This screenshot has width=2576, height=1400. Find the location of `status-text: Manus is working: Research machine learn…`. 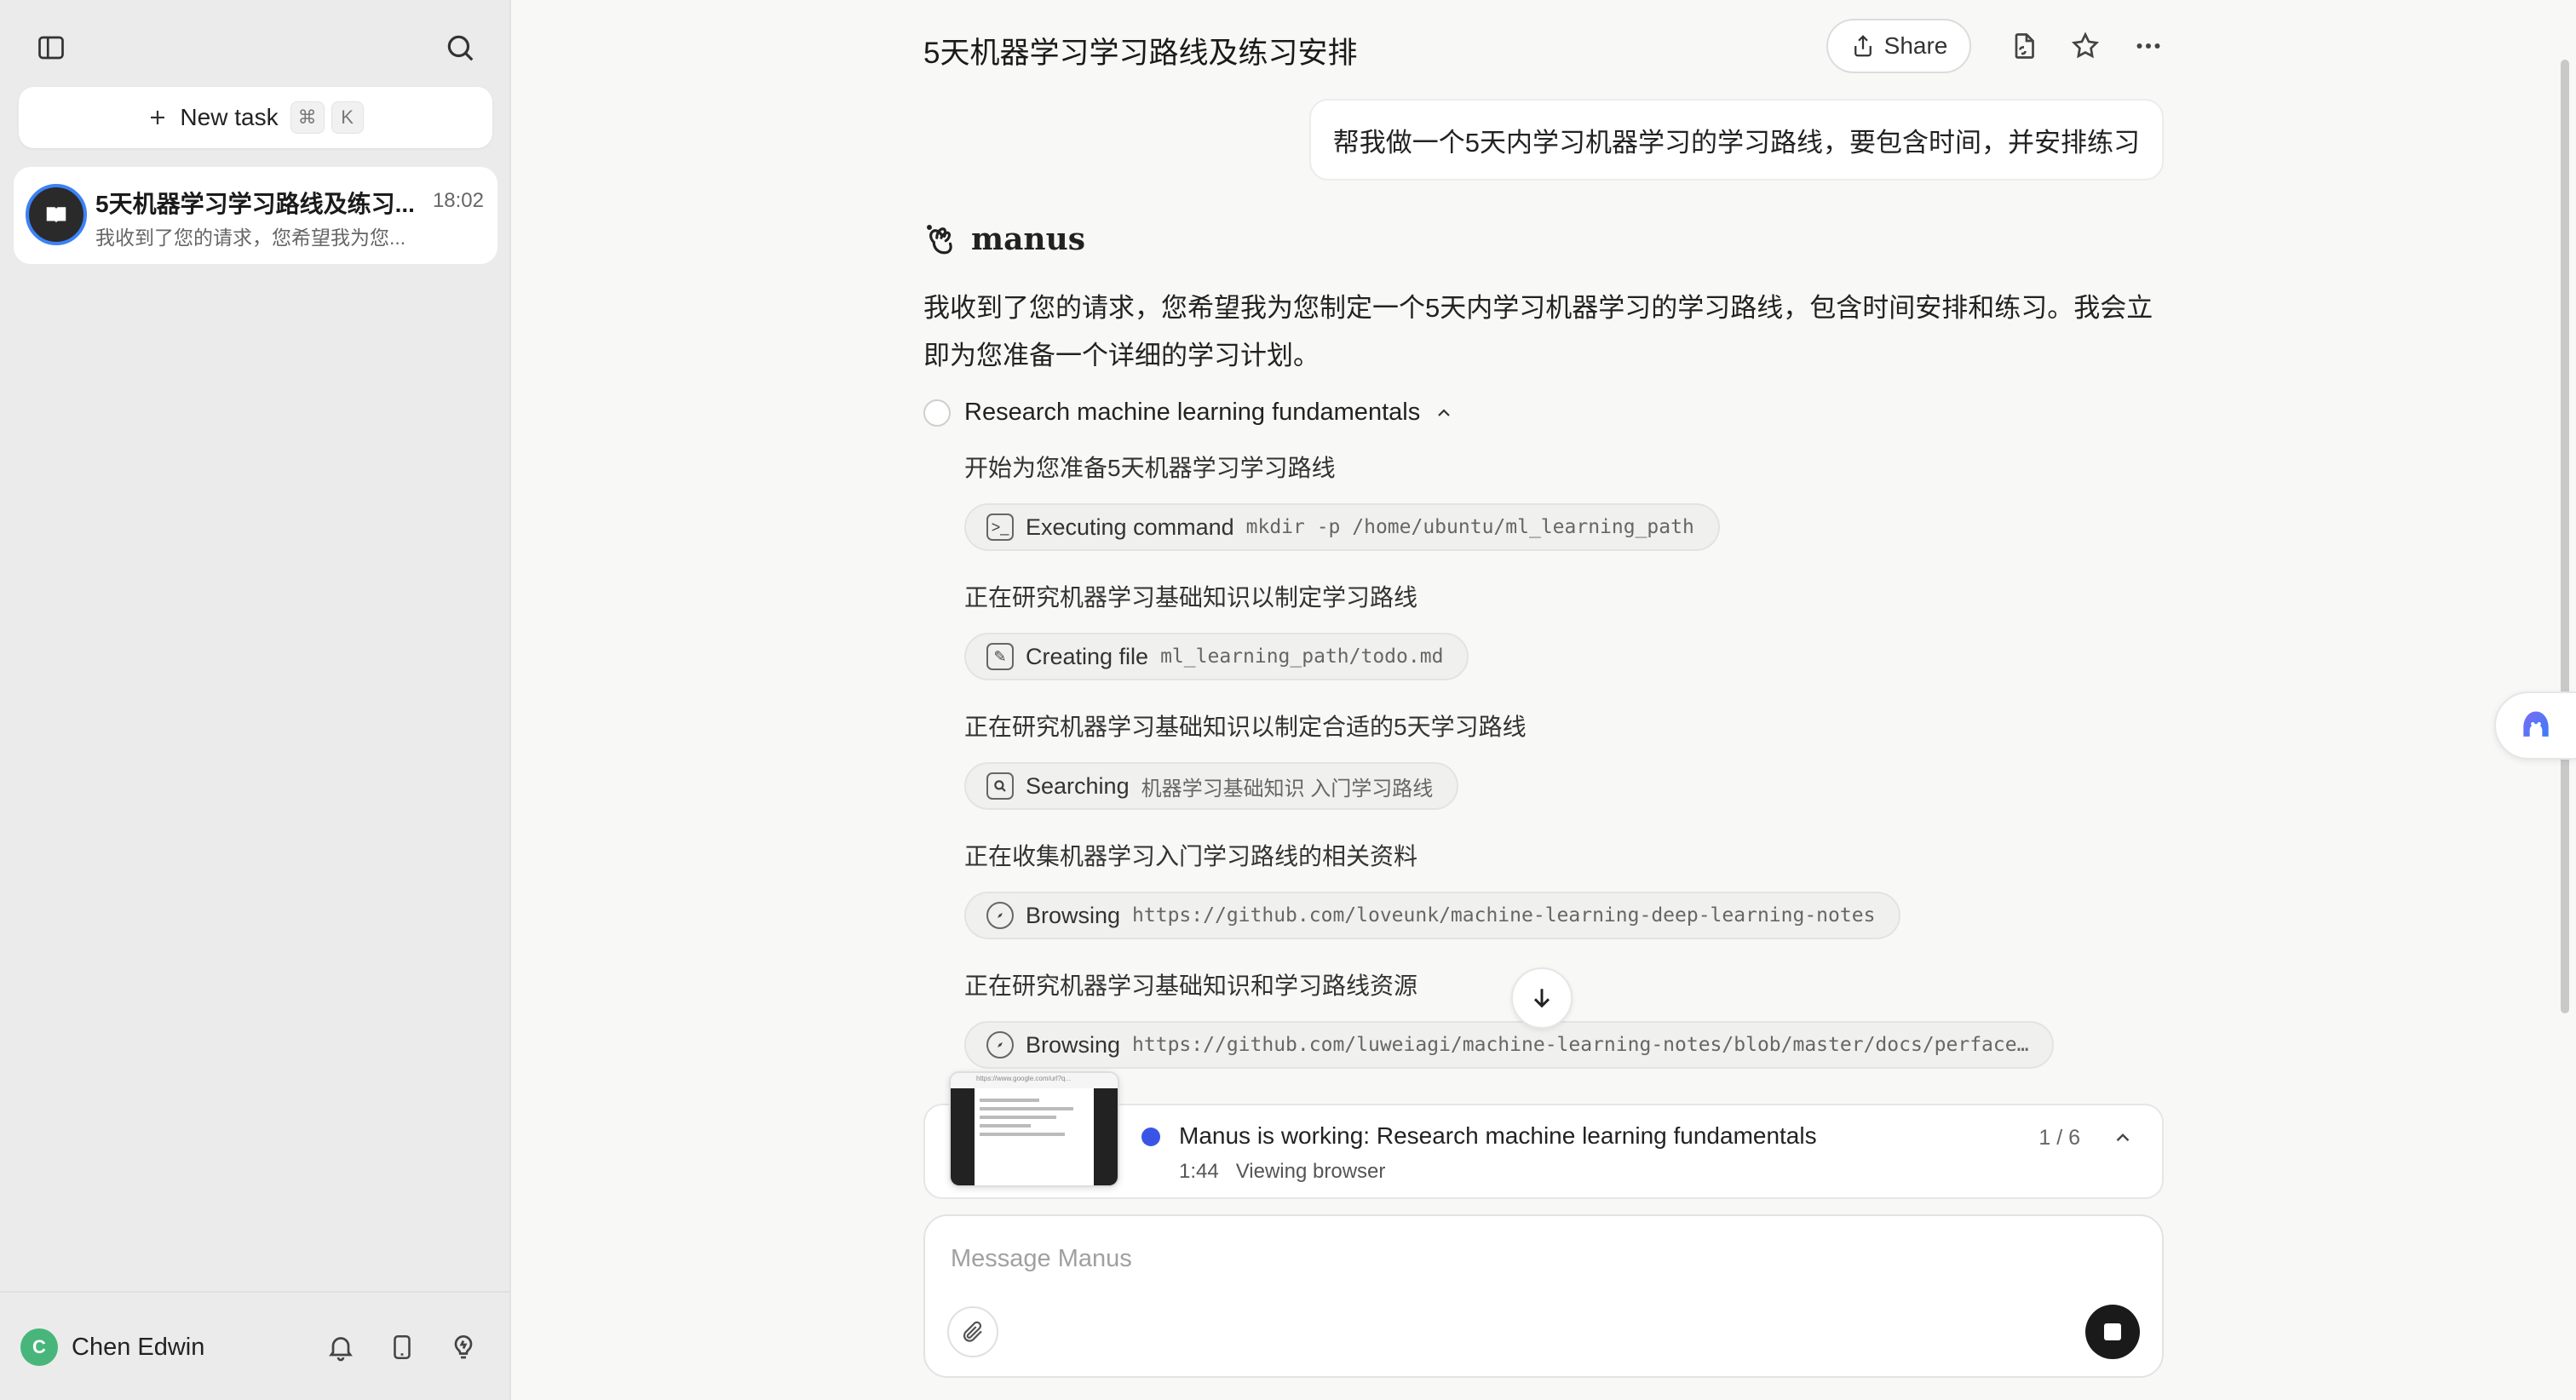

status-text: Manus is working: Research machine learn… is located at coordinates (1498, 1135).